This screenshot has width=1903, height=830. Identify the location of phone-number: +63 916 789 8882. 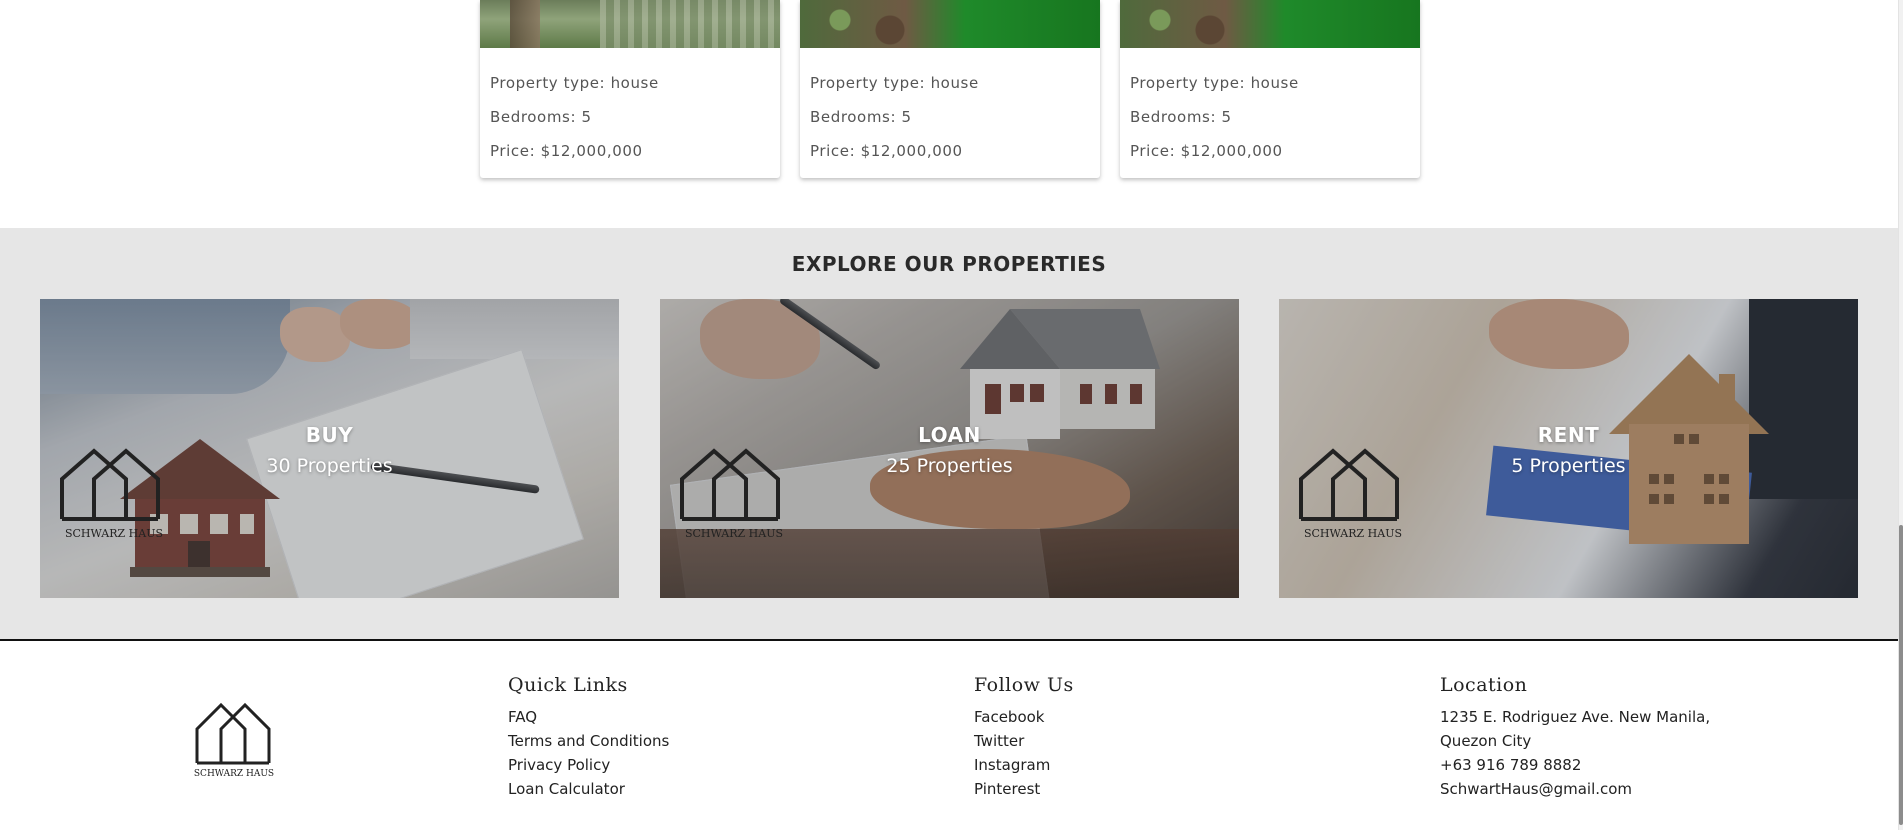
(1511, 765).